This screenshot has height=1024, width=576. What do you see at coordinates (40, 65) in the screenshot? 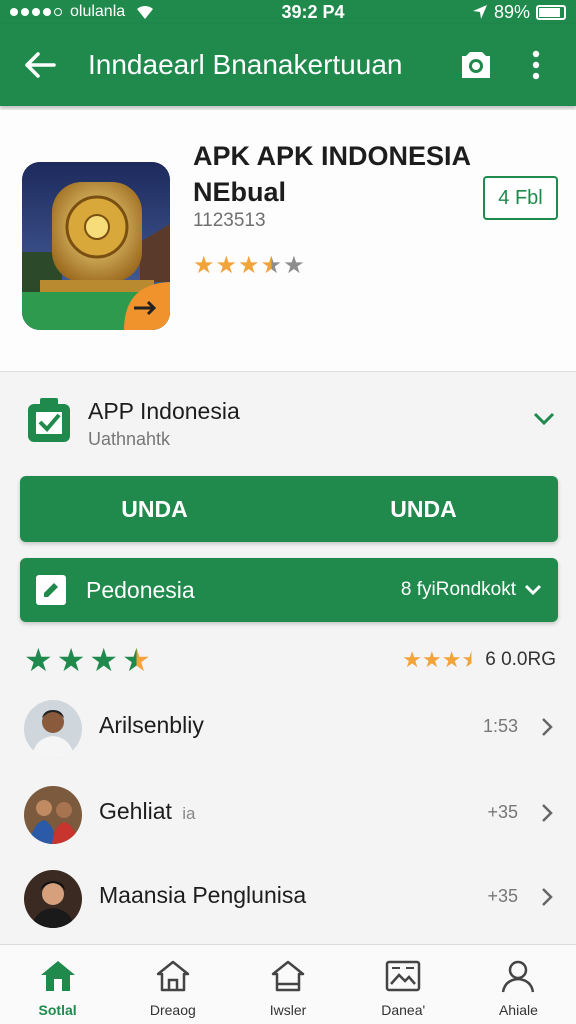
I see `arrow-left-icon` at bounding box center [40, 65].